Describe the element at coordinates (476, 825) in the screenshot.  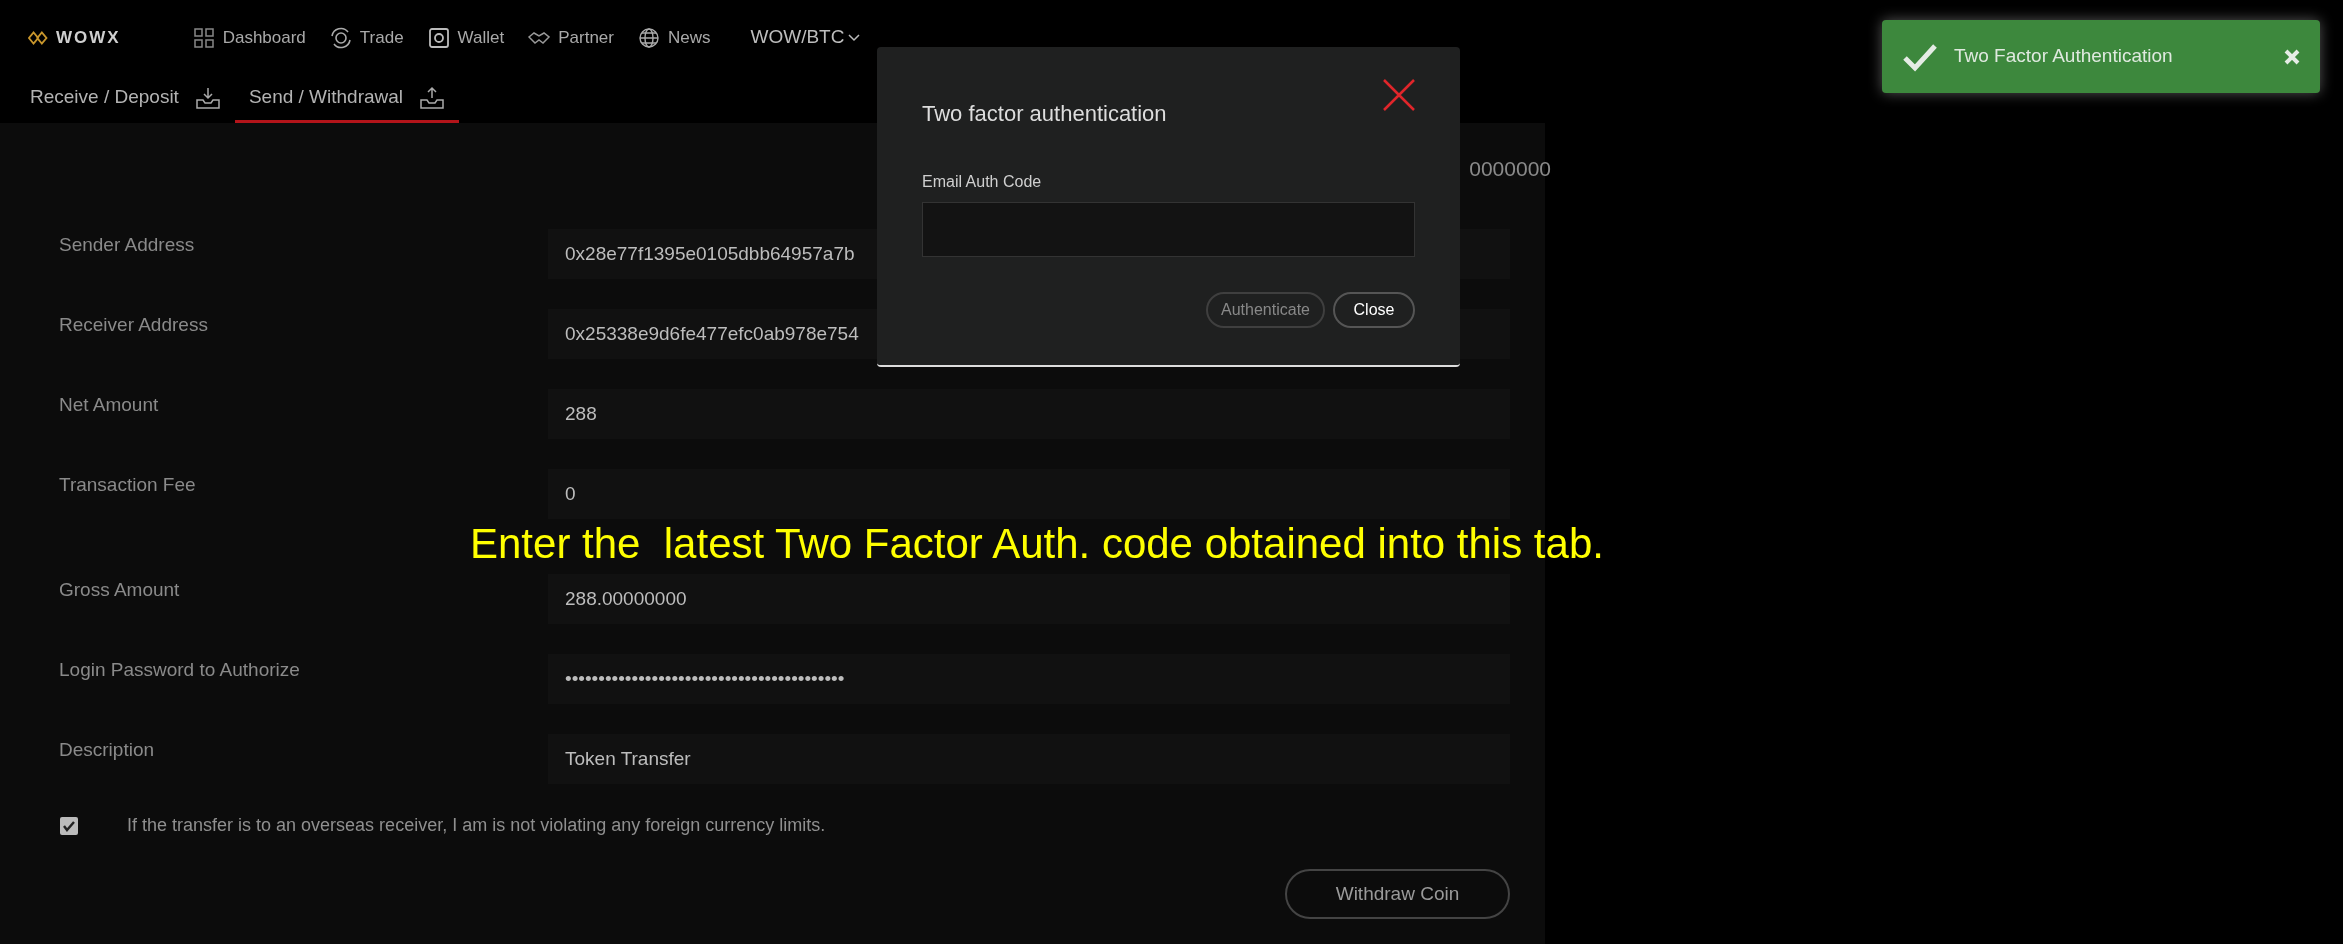
I see `agreement-text: If the transfer is to an overseas receiver, I am is not violating any foreign currency limits.` at that location.